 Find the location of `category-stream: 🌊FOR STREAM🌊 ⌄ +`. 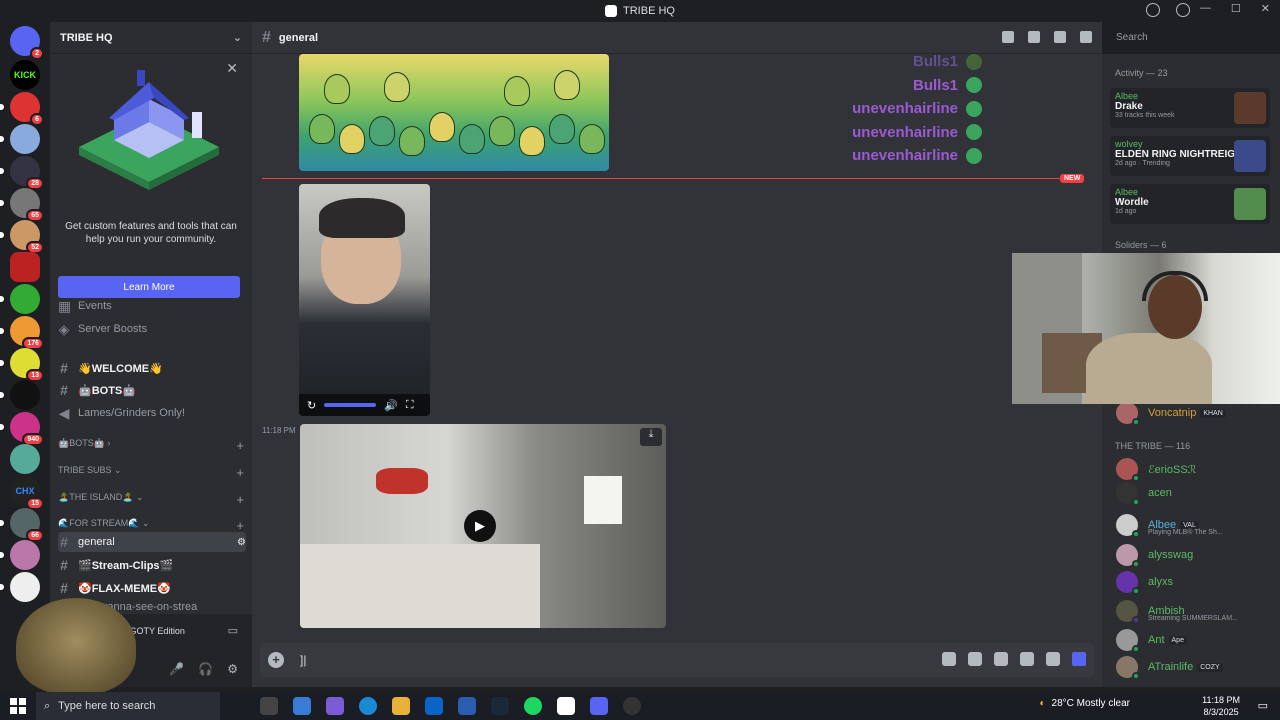

category-stream: 🌊FOR STREAM🌊 ⌄ + is located at coordinates (151, 525).